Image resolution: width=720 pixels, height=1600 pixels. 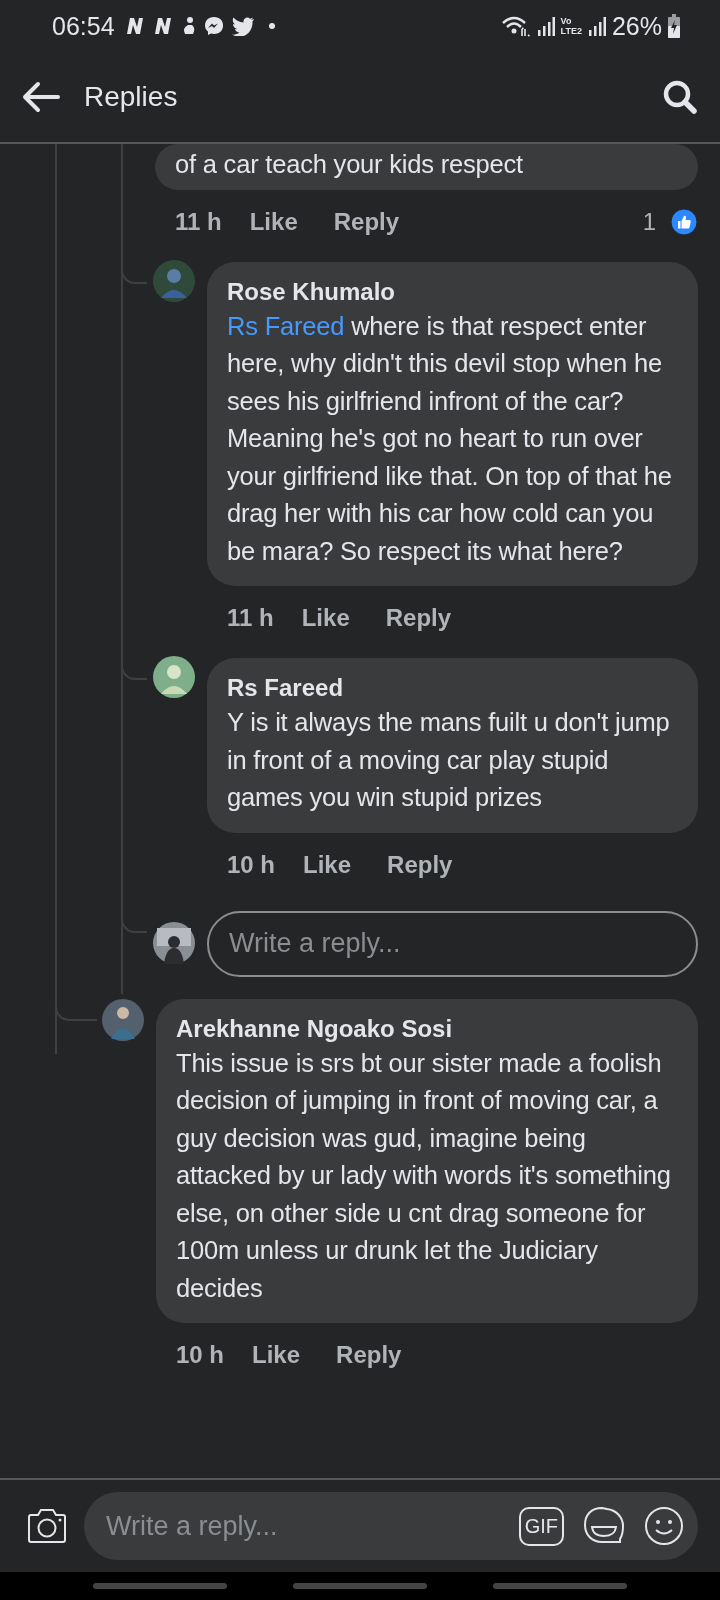 What do you see at coordinates (680, 97) in the screenshot?
I see `search-icon` at bounding box center [680, 97].